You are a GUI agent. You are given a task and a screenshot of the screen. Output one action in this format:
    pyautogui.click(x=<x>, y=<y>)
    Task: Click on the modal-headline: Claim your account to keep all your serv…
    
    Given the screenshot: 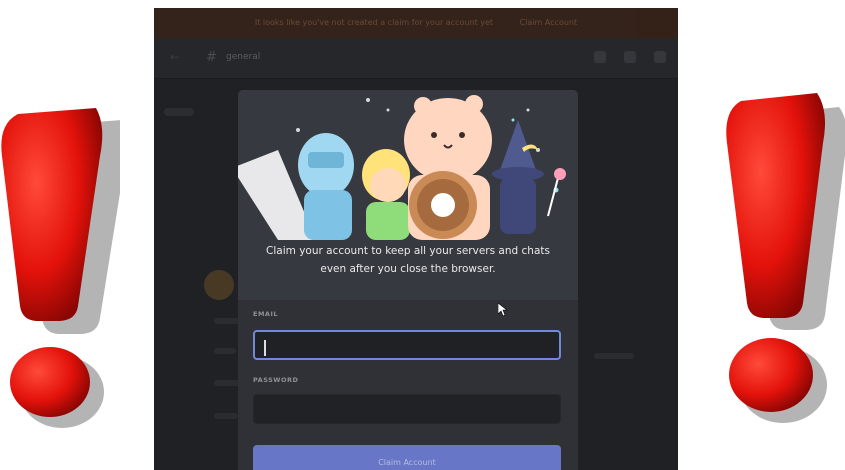 What is the action you would take?
    pyautogui.click(x=408, y=260)
    